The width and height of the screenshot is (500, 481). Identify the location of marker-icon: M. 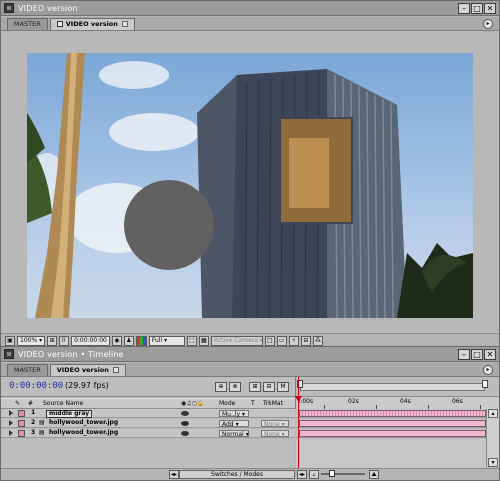
(283, 387).